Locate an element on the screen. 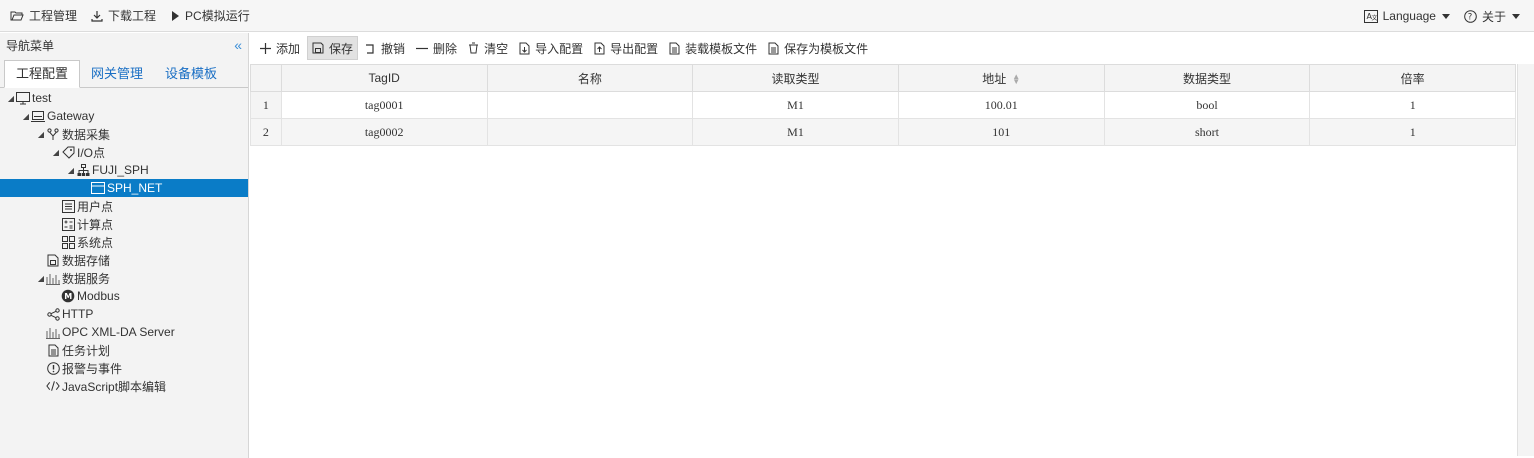 The width and height of the screenshot is (1534, 458). tree-node: 计算点 is located at coordinates (124, 224).